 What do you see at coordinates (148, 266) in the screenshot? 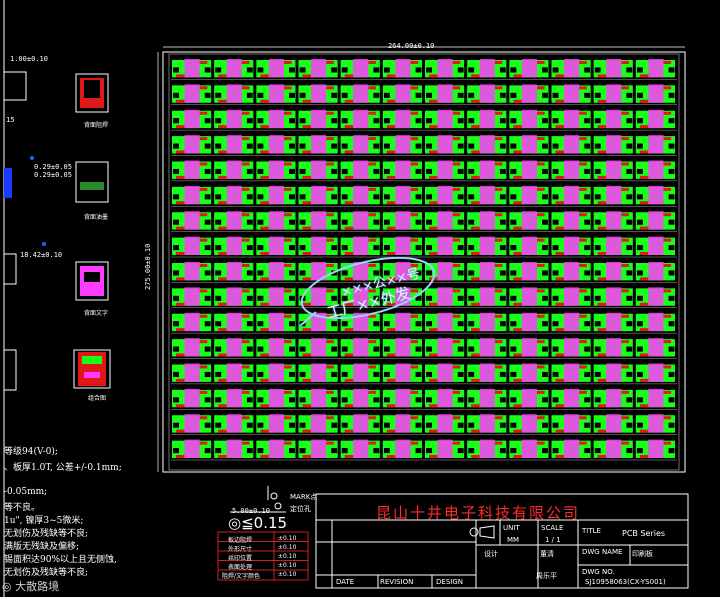
I see `panel-height-dim: 275.00±0.10` at bounding box center [148, 266].